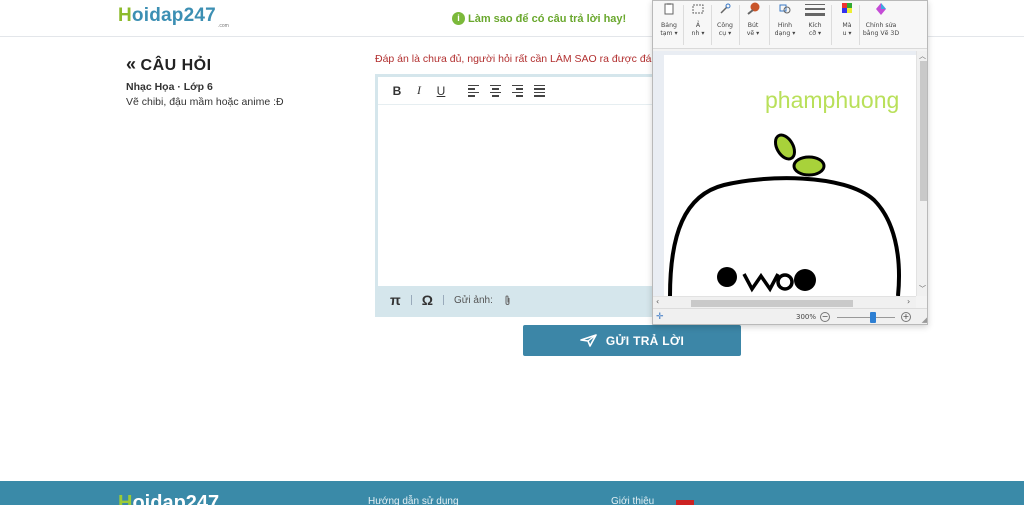 The image size is (1024, 505). I want to click on answer-editor: B I U π Ω Gửi ảnh:, so click(520, 195).